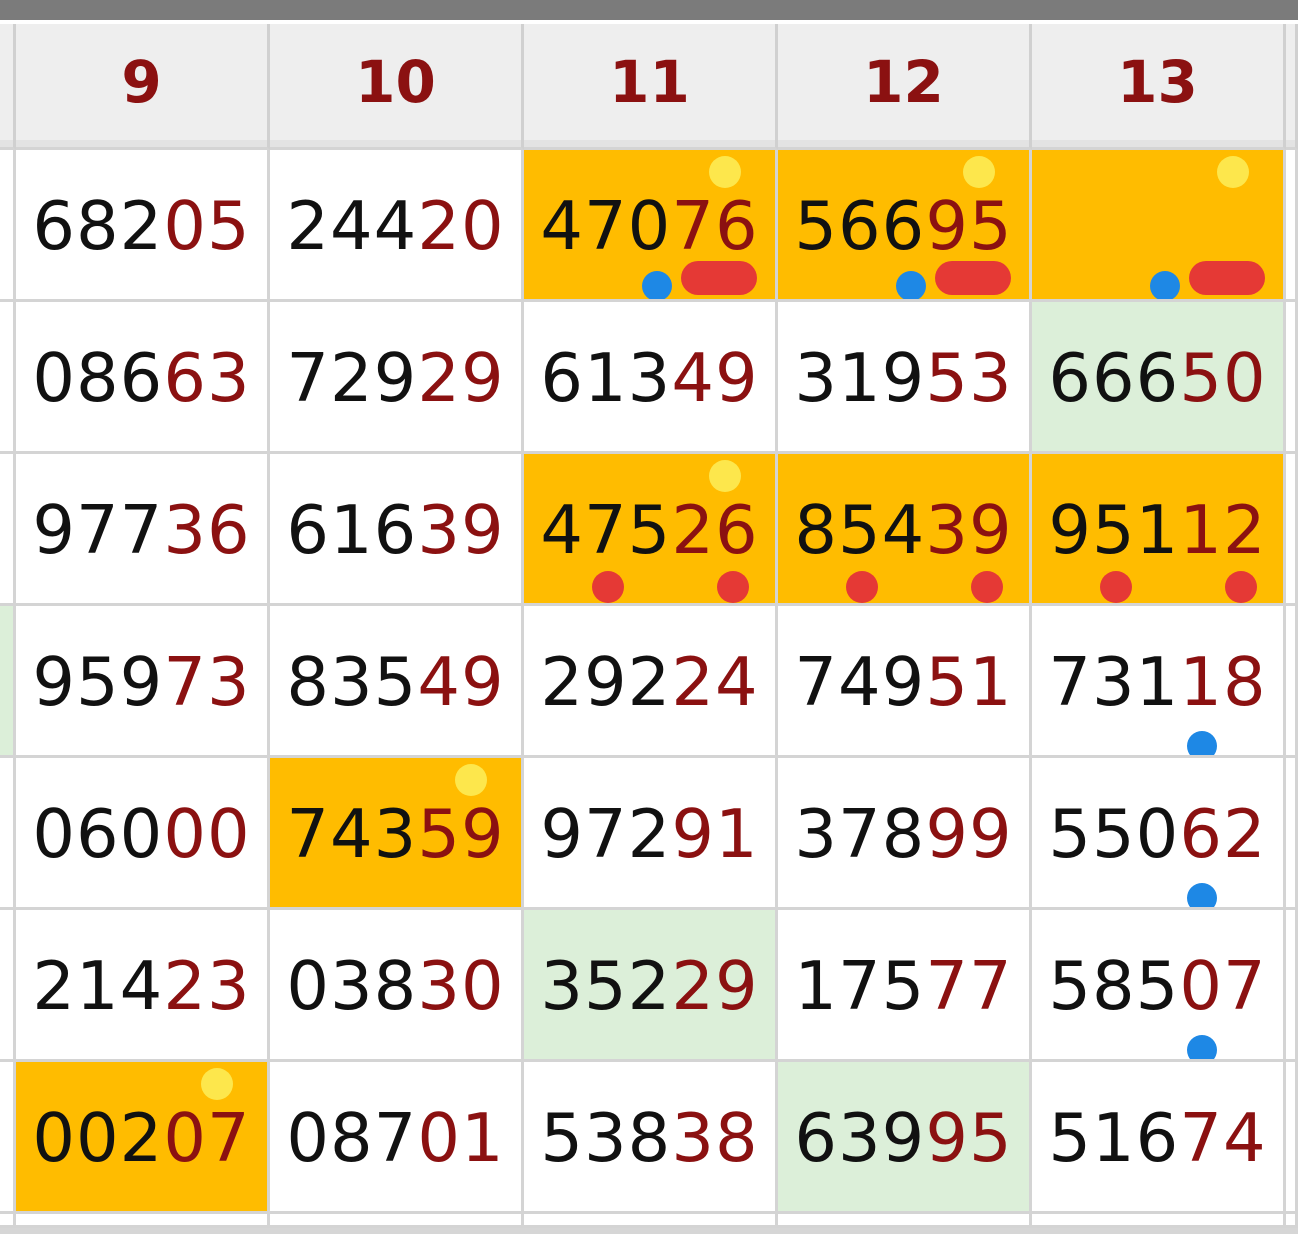 The height and width of the screenshot is (1234, 1298). I want to click on number-head: 002, so click(98, 1138).